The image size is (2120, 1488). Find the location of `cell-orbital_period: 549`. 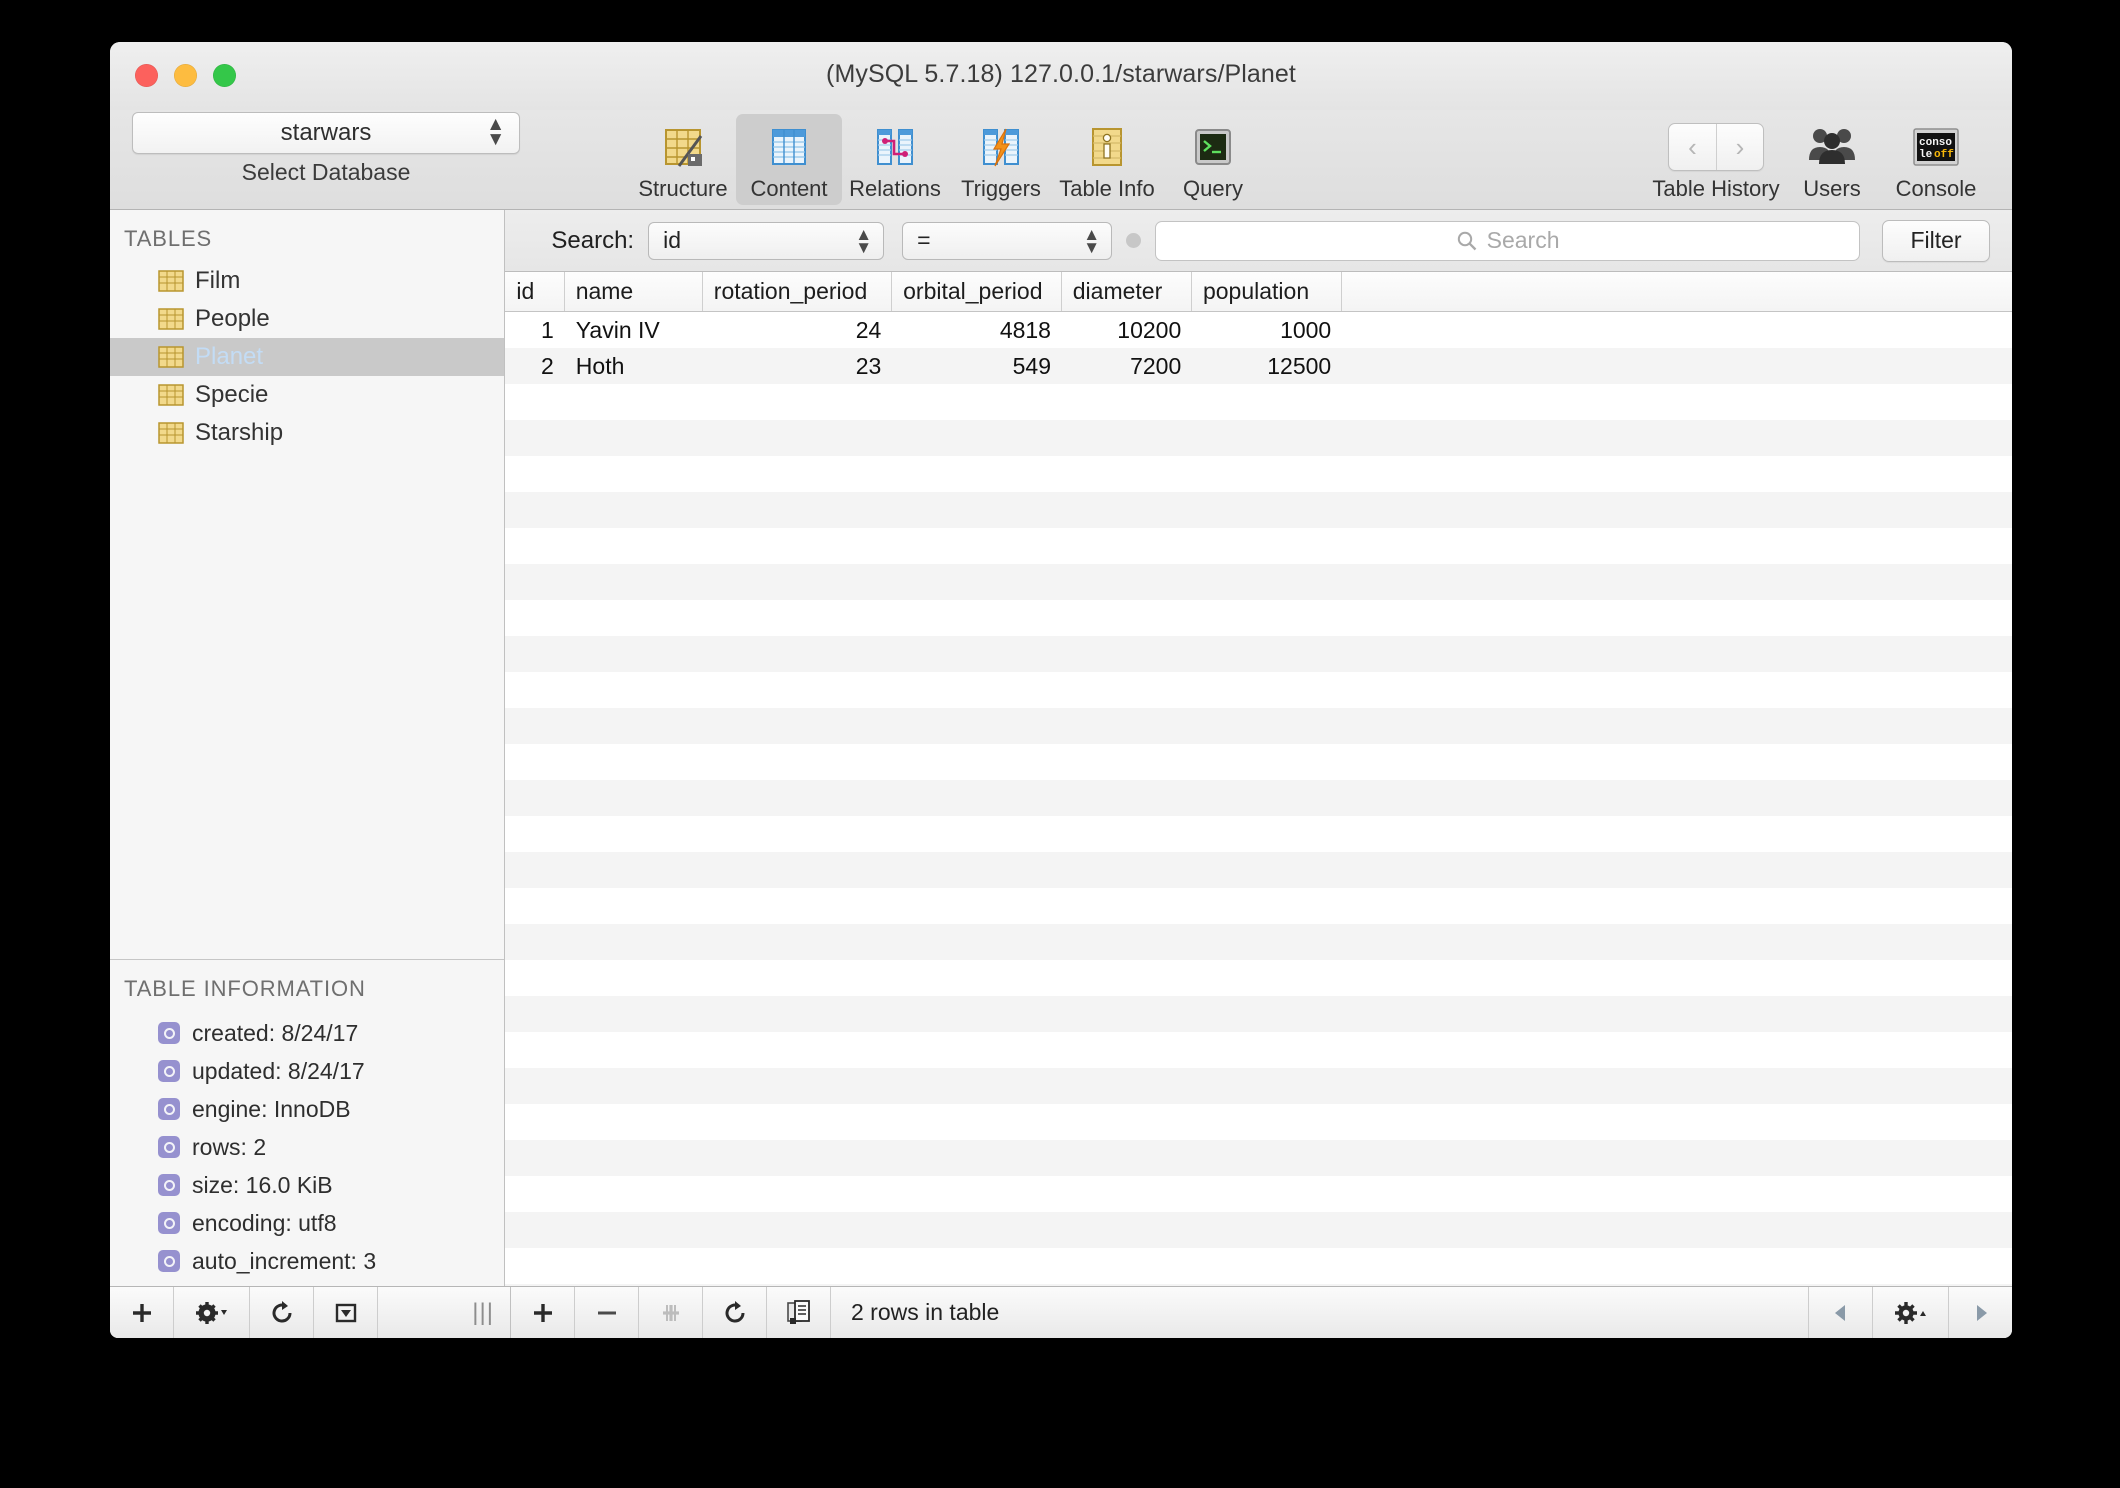

cell-orbital_period: 549 is located at coordinates (977, 366).